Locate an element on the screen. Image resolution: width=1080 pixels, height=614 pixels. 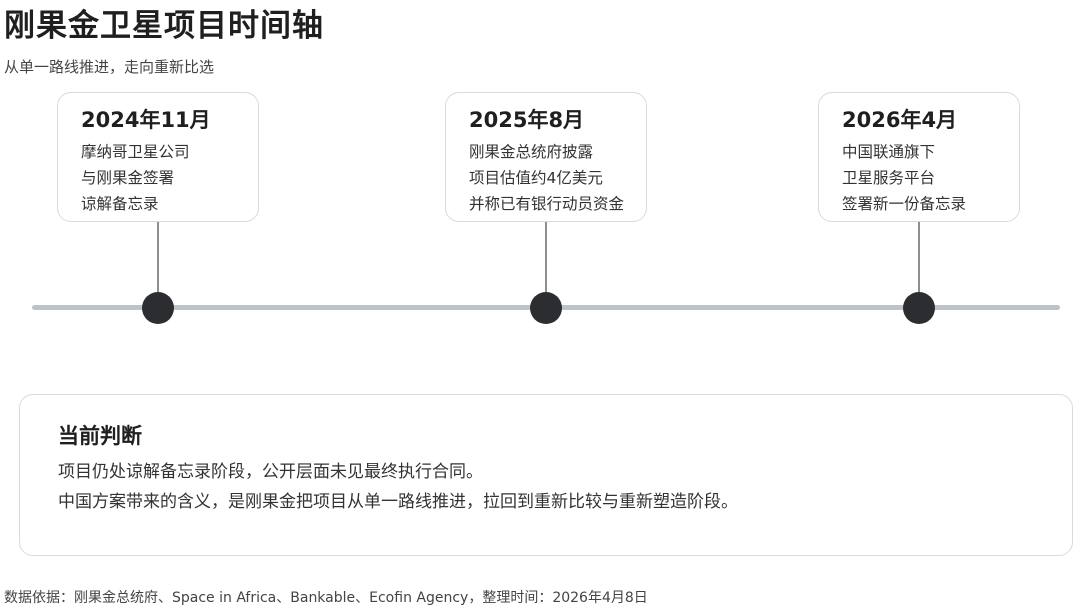
timeline-card-text: 卫星服务平台 is located at coordinates (889, 178).